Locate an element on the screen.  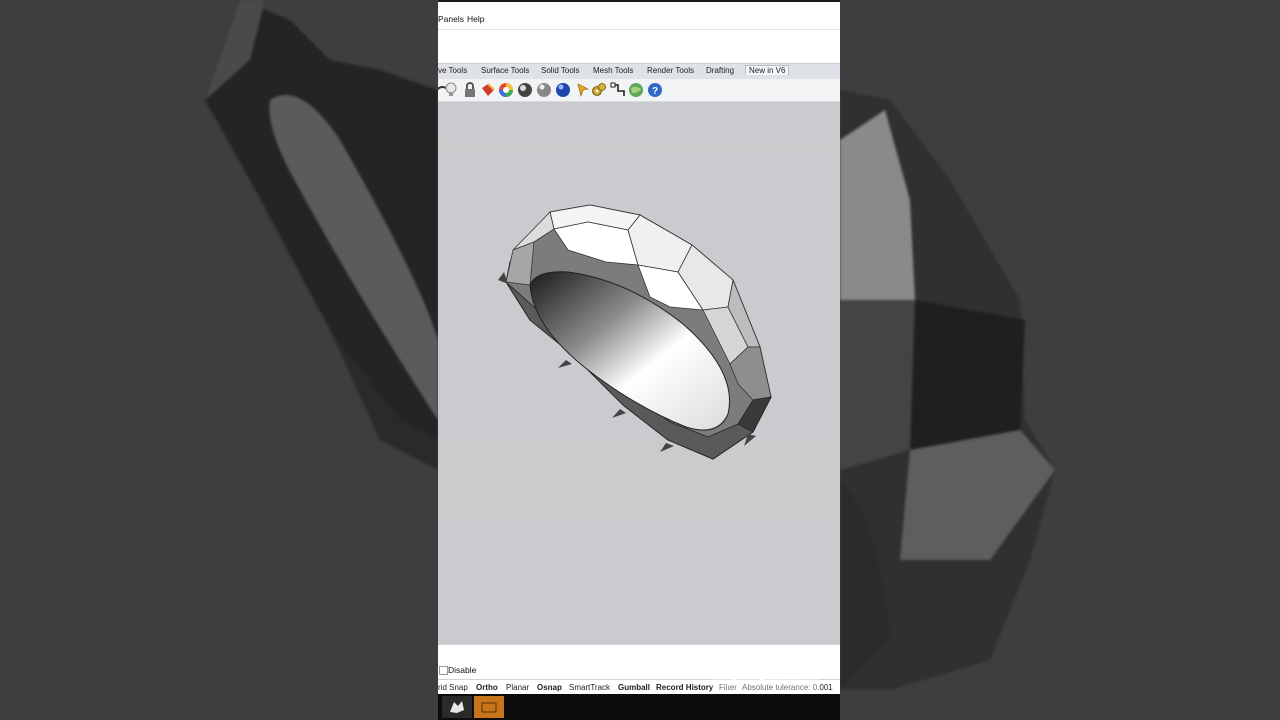
tab-solid-tools: Solid Tools is located at coordinates (560, 70).